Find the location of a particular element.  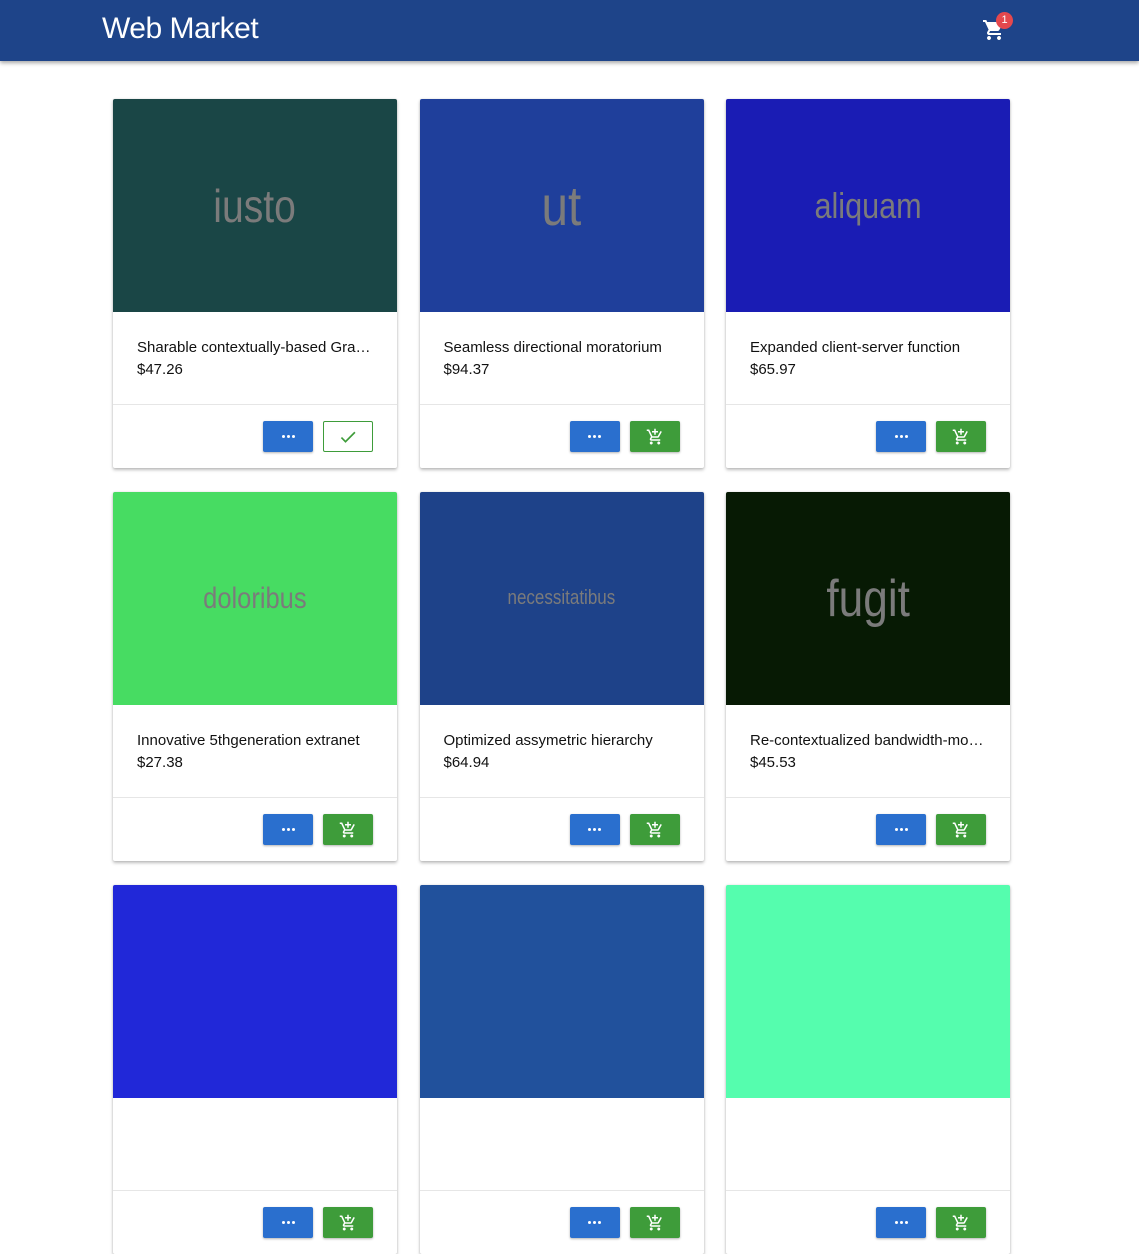

product-price: $27.38 is located at coordinates (160, 762).